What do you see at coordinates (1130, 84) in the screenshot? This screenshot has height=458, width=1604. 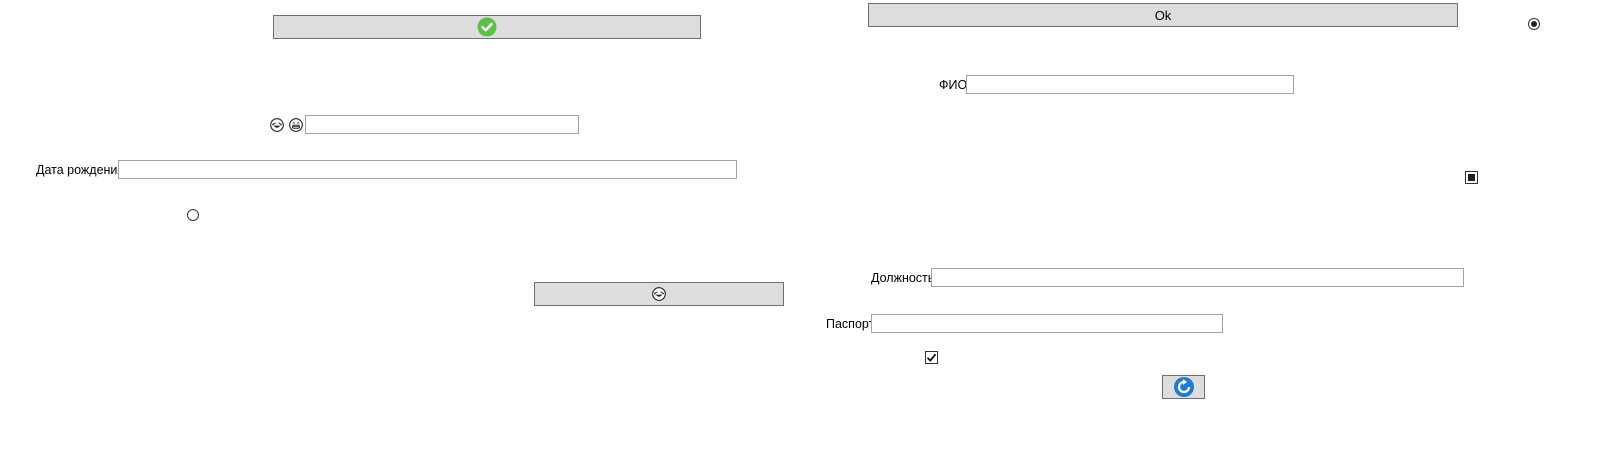 I see `fio-field` at bounding box center [1130, 84].